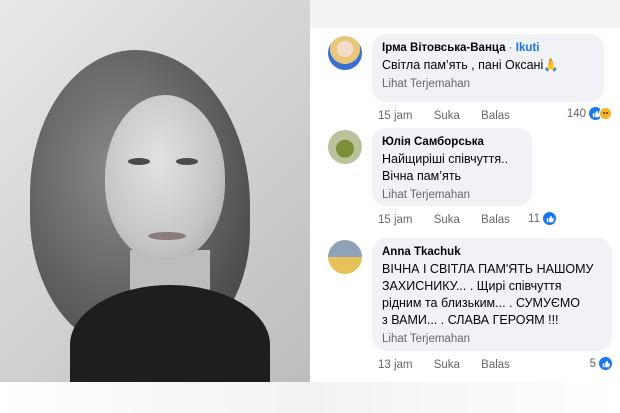 The height and width of the screenshot is (413, 620). Describe the element at coordinates (470, 65) in the screenshot. I see `comment-line: Світла пам’ять , пані Оксані🙏` at that location.